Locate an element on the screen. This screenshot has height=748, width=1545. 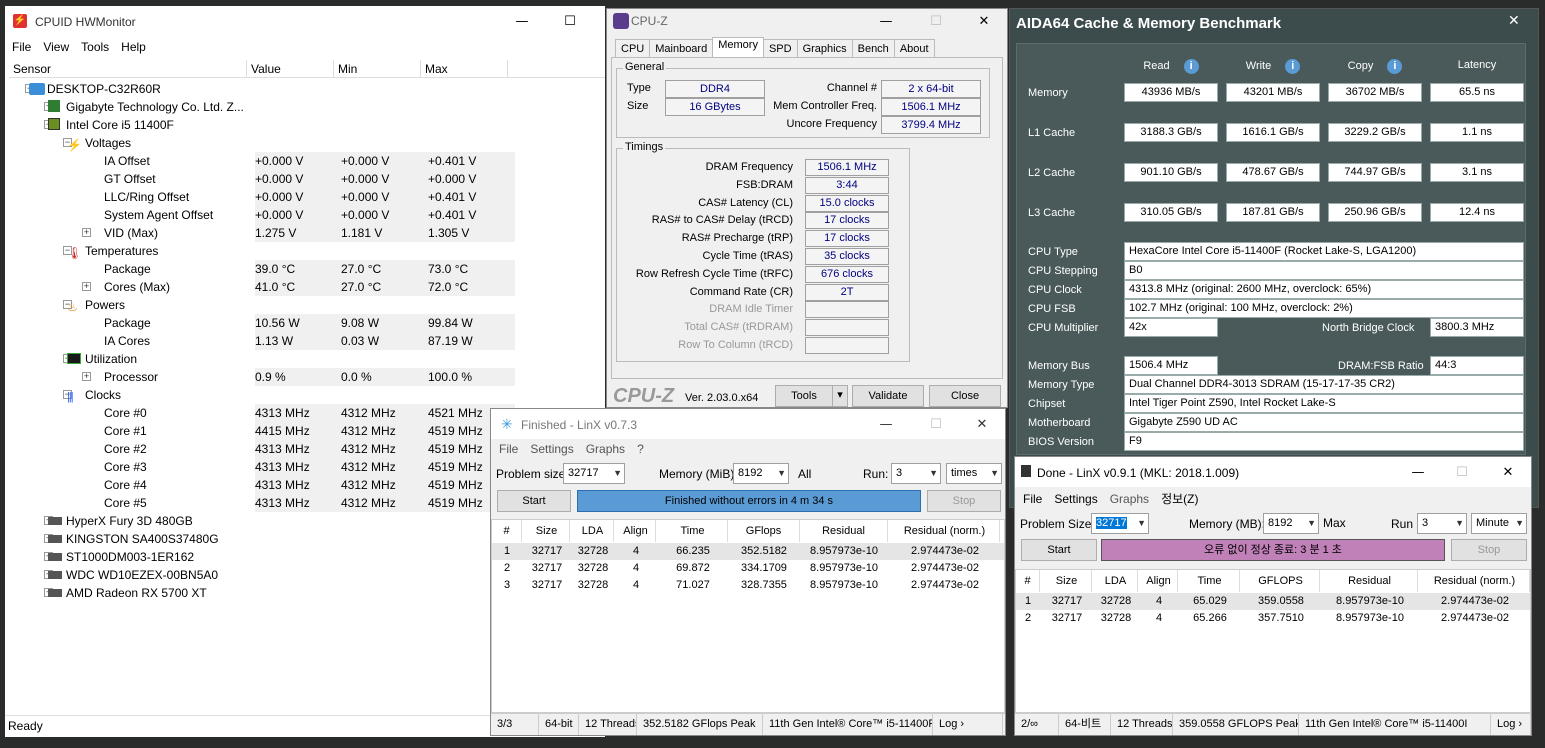
cpuz-minimize-button: — is located at coordinates (886, 21).